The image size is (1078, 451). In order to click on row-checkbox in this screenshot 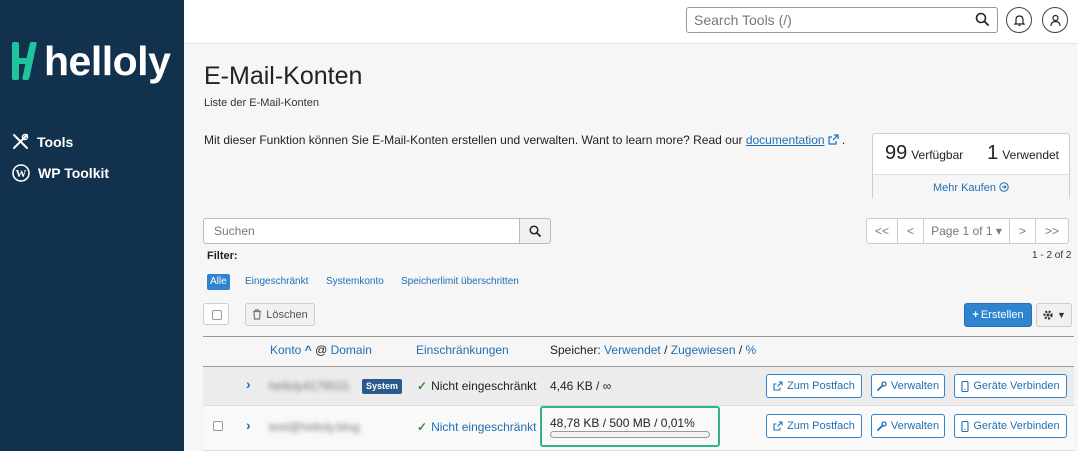, I will do `click(218, 426)`.